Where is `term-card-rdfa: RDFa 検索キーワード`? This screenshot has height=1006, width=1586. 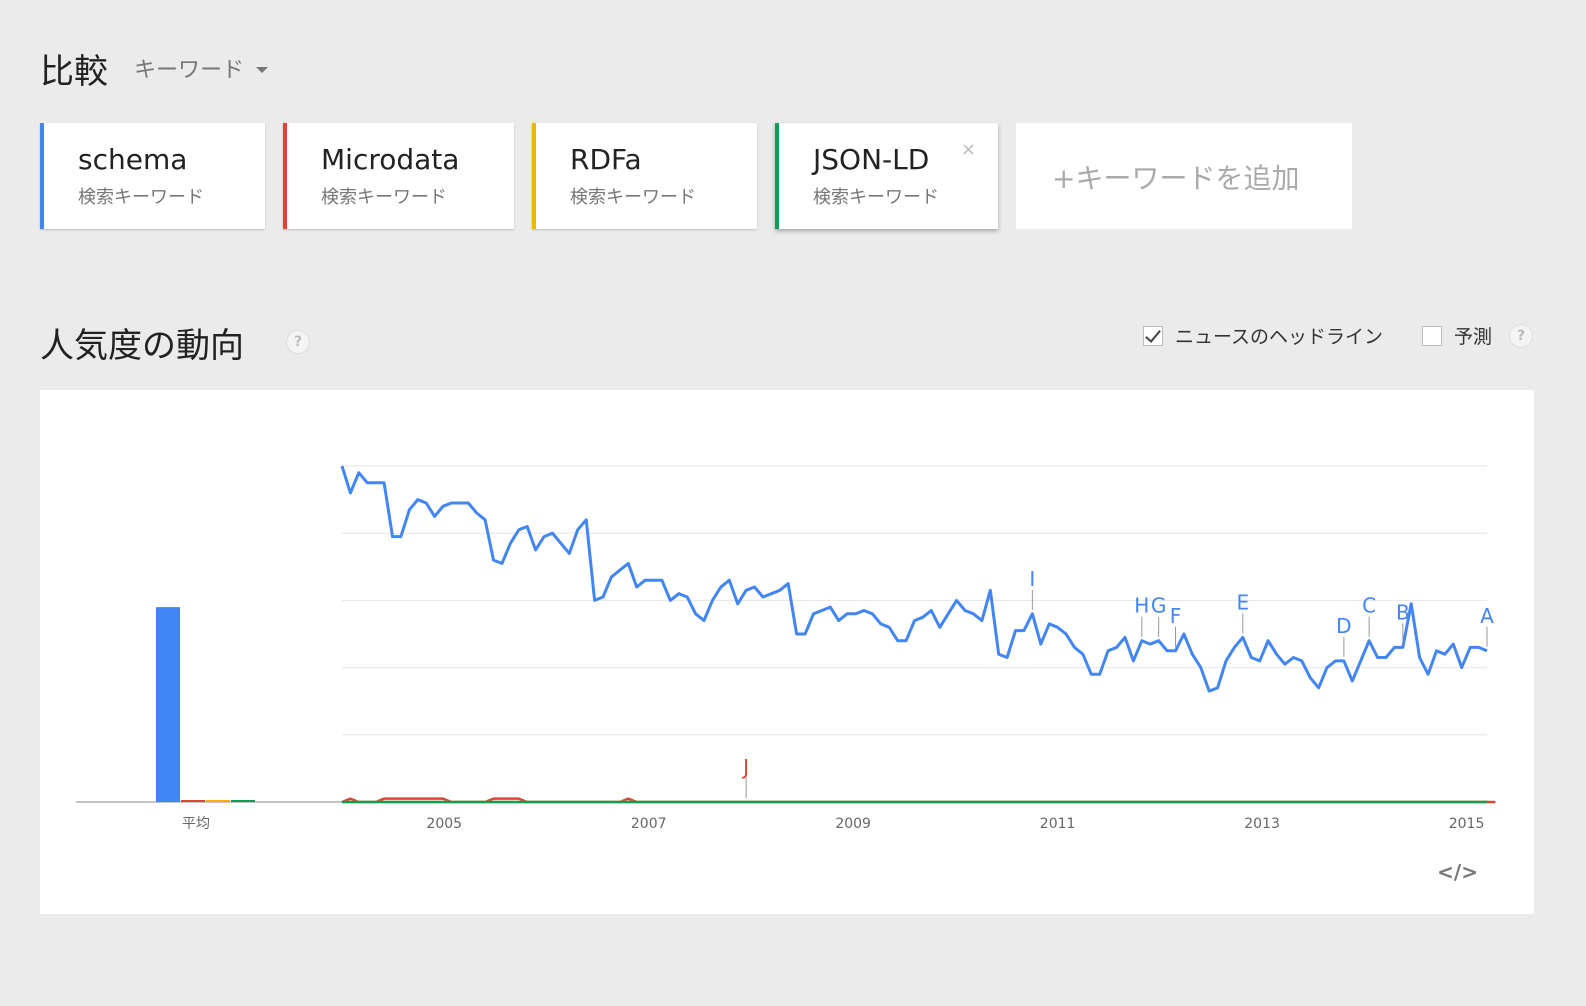 term-card-rdfa: RDFa 検索キーワード is located at coordinates (644, 176).